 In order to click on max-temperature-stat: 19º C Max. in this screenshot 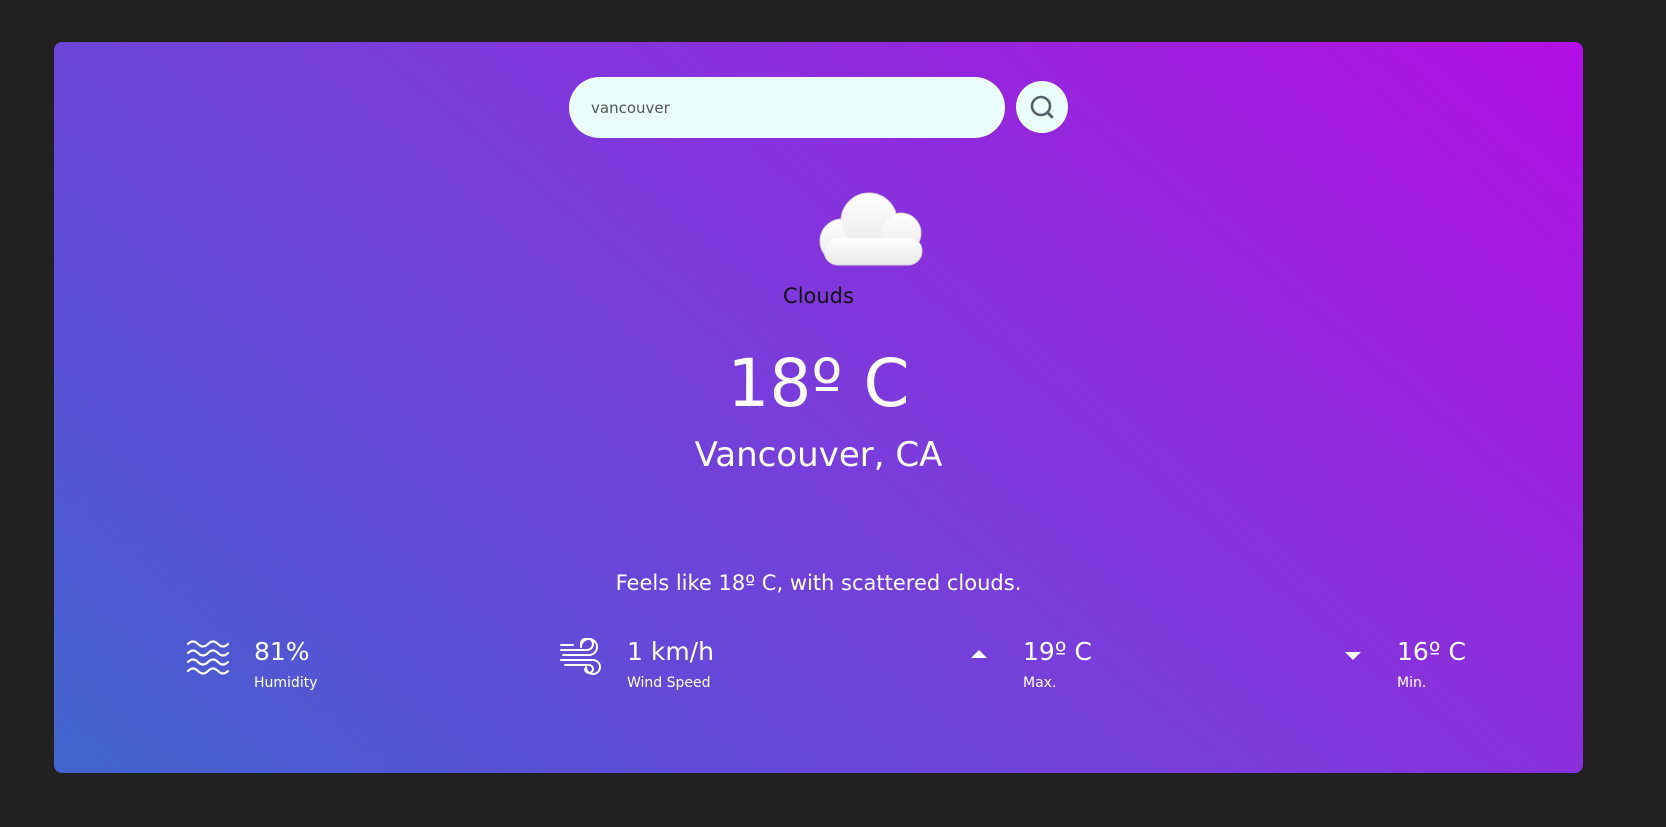, I will do `click(1057, 665)`.